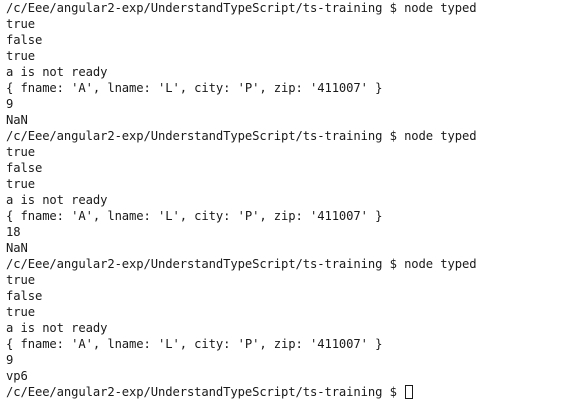  Describe the element at coordinates (10, 360) in the screenshot. I see `line-23: 9` at that location.